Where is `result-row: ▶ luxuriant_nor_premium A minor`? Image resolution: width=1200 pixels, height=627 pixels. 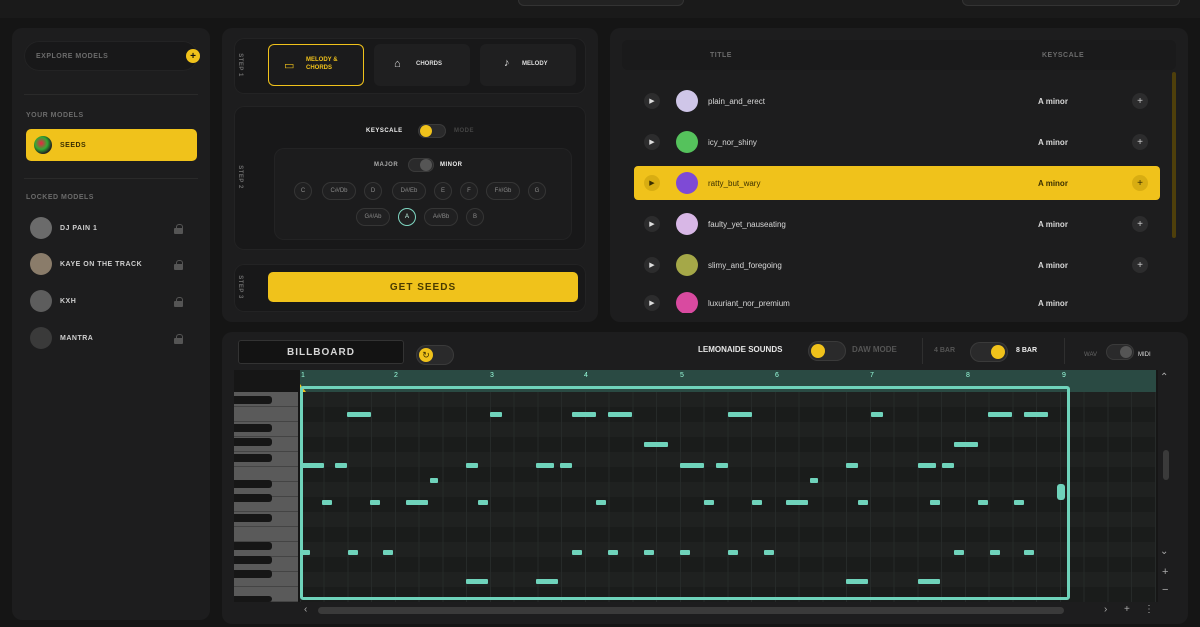
result-row: ▶ luxuriant_nor_premium A minor is located at coordinates (897, 301).